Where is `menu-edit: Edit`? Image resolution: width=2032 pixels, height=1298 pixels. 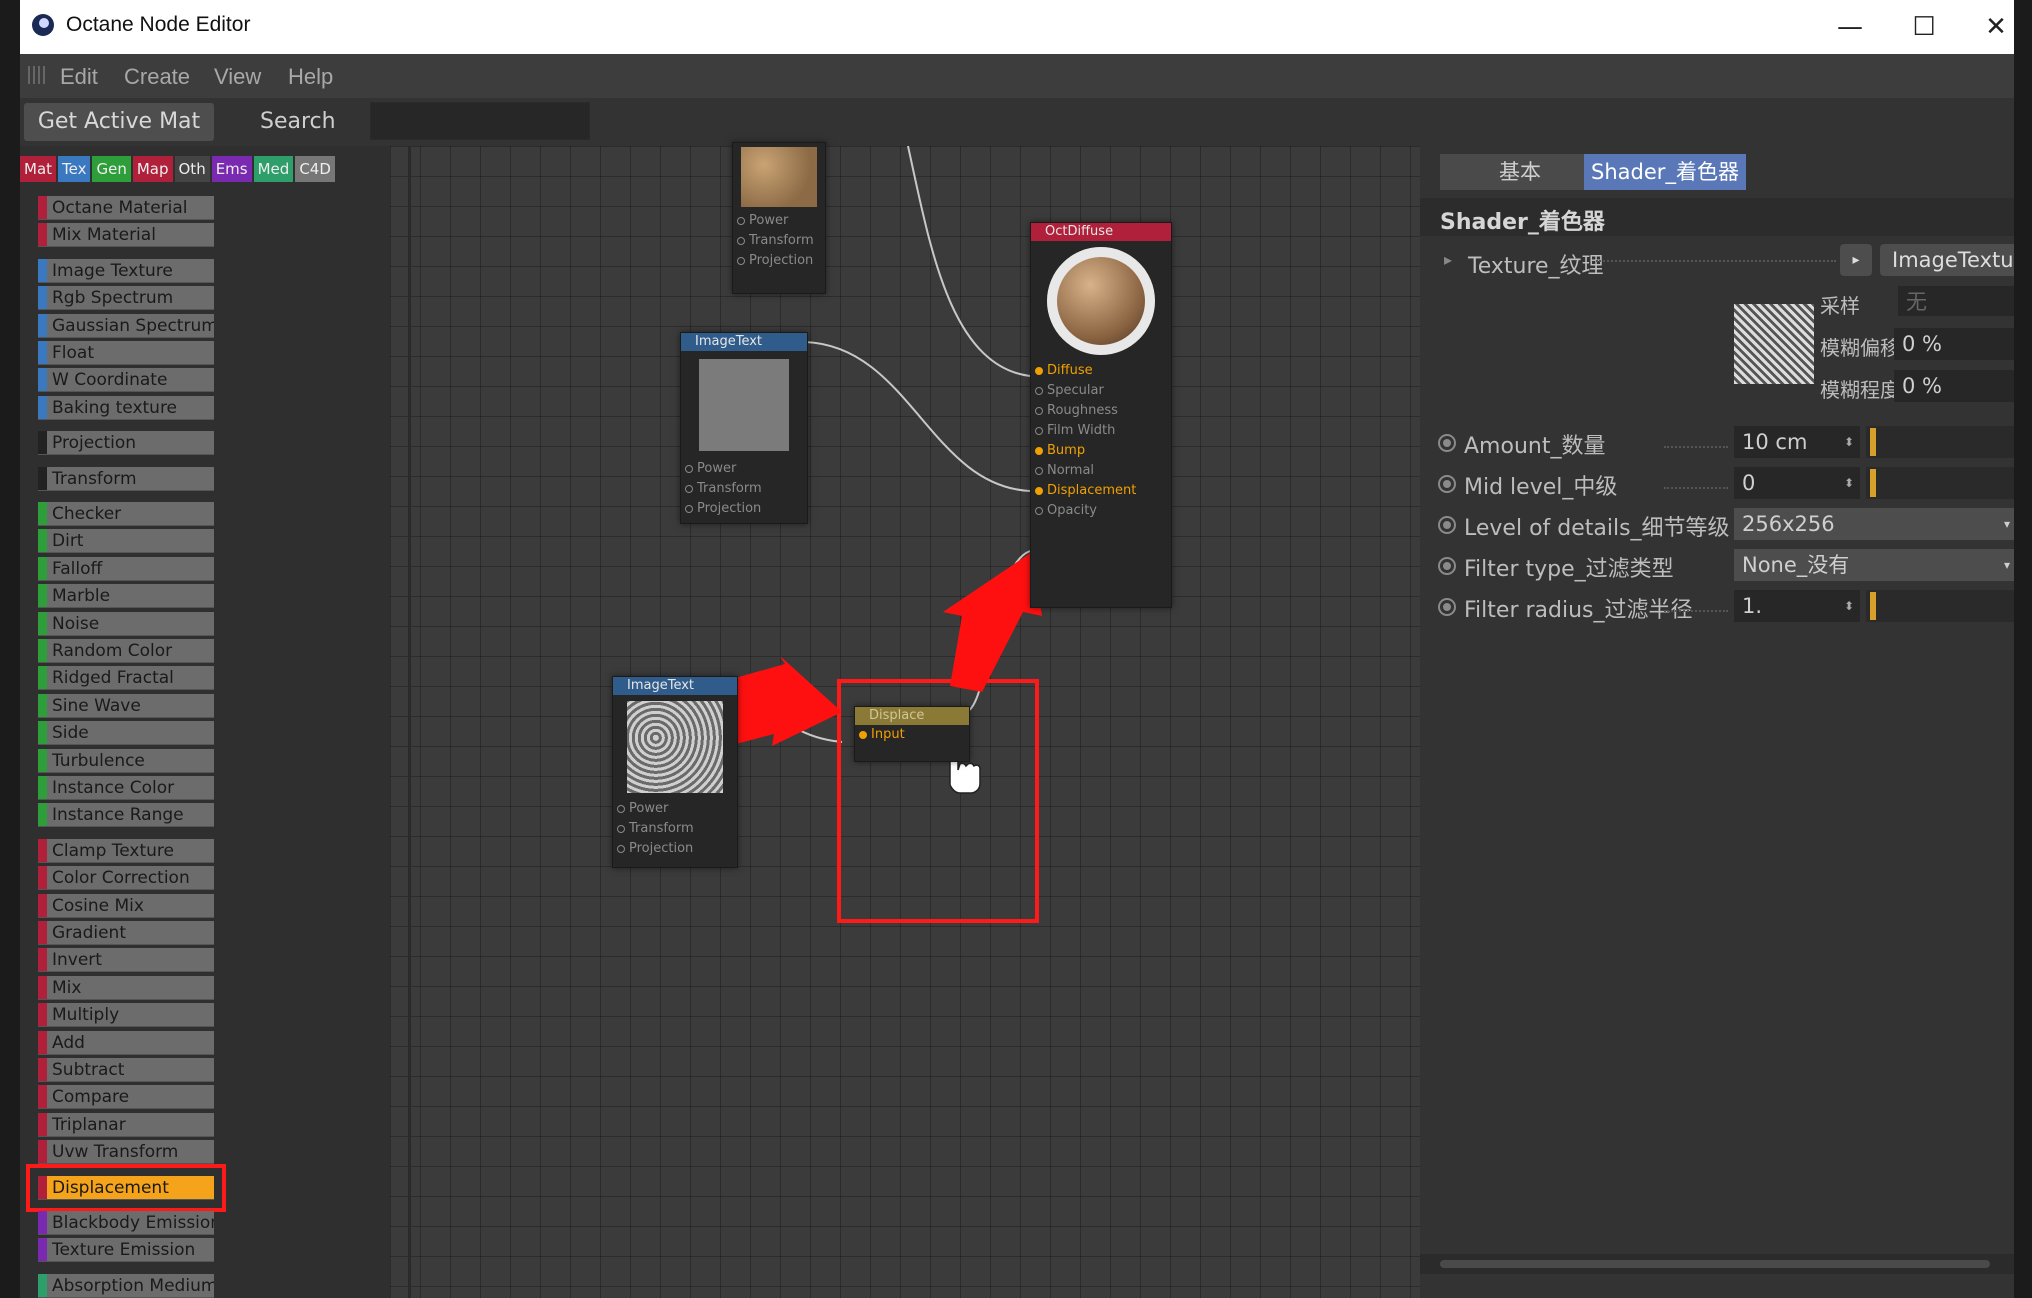 menu-edit: Edit is located at coordinates (79, 77).